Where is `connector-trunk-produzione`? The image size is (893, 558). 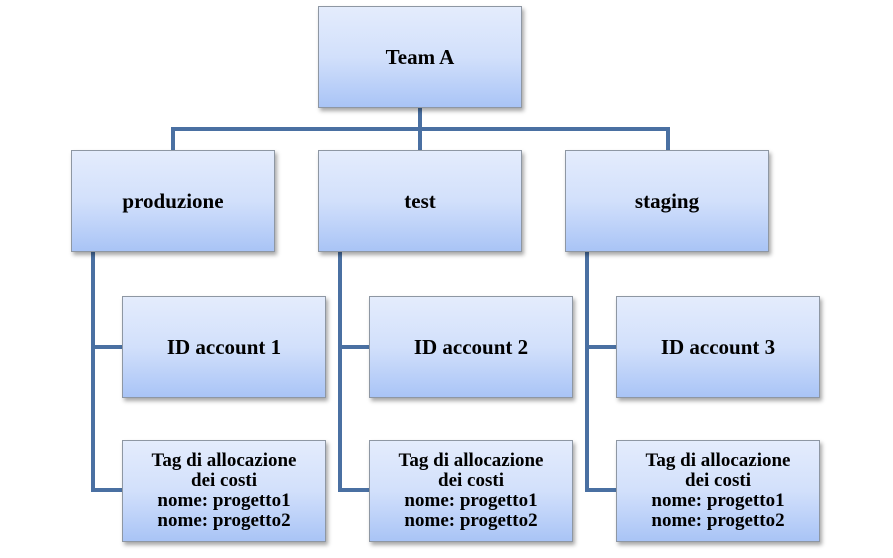 connector-trunk-produzione is located at coordinates (93, 372).